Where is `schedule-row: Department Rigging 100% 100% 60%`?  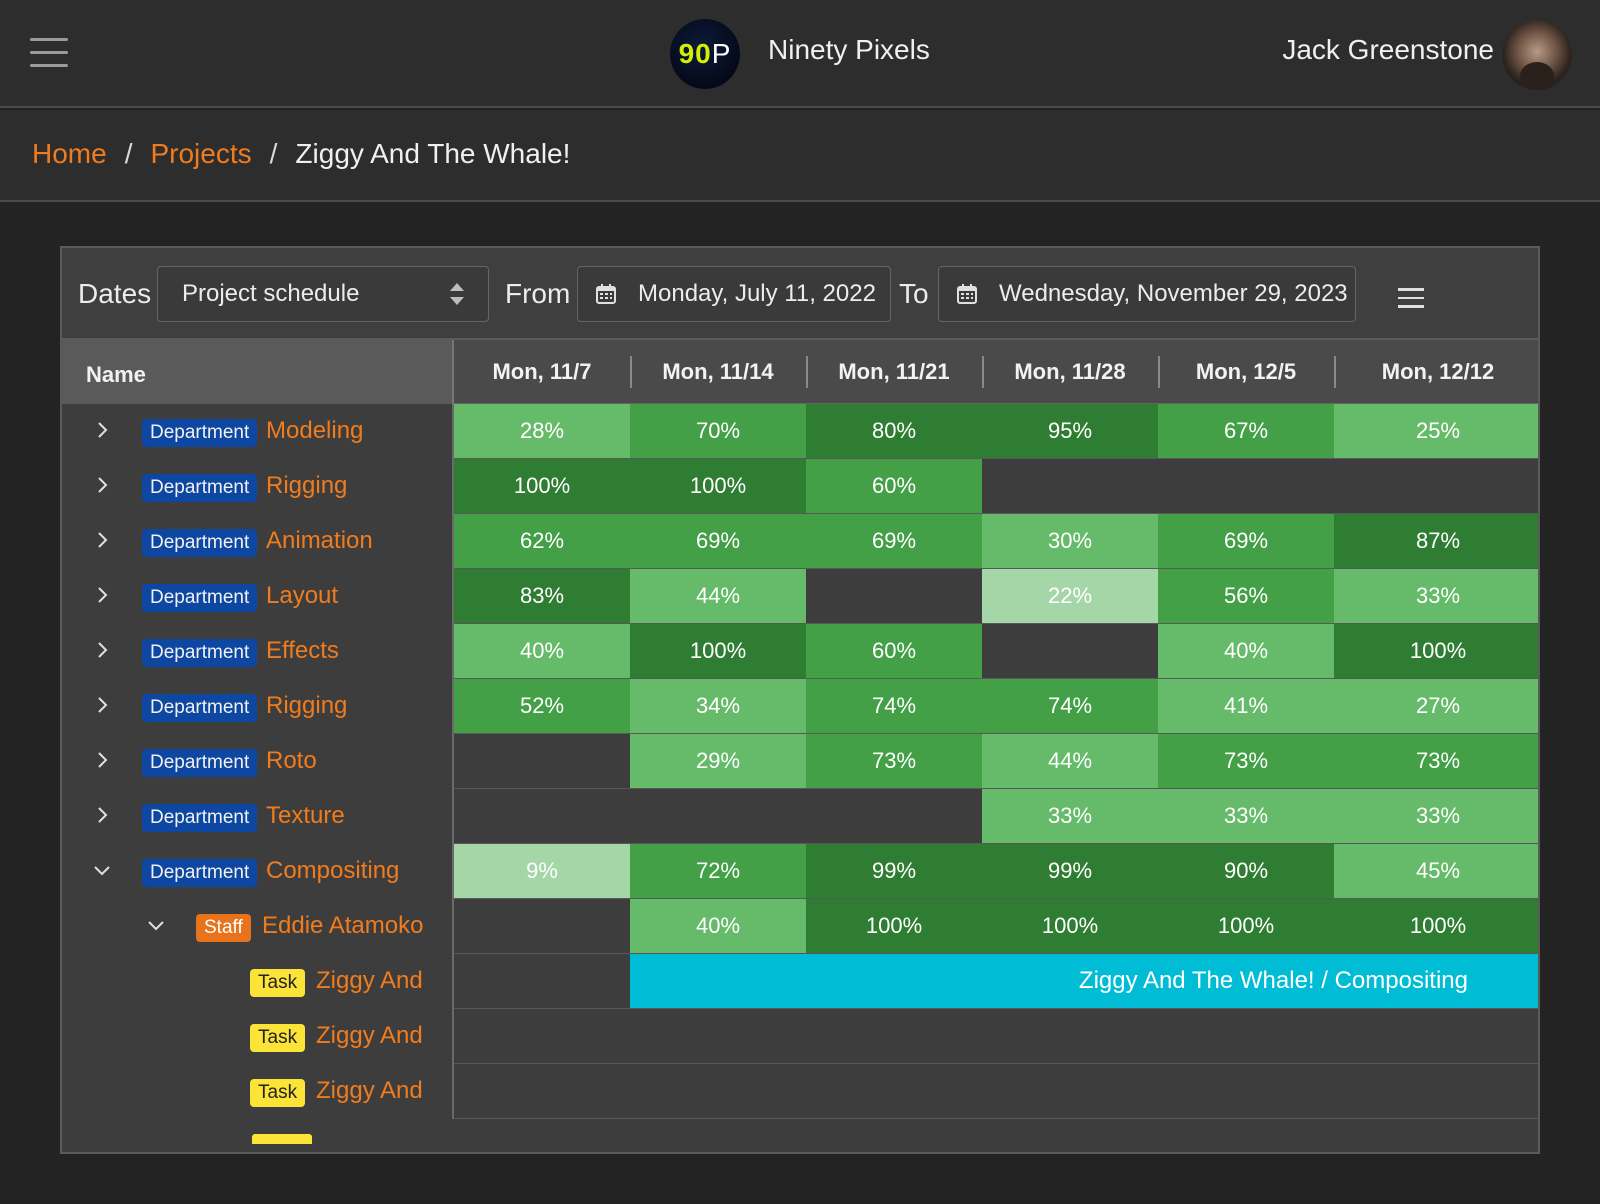
schedule-row: Department Rigging 100% 100% 60% is located at coordinates (800, 486).